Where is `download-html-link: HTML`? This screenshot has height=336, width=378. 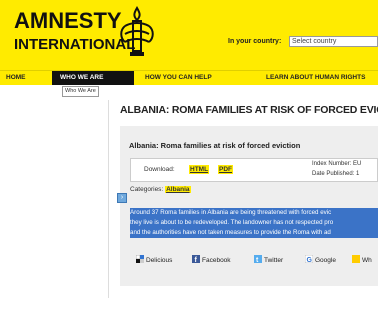
download-html-link: HTML is located at coordinates (199, 169).